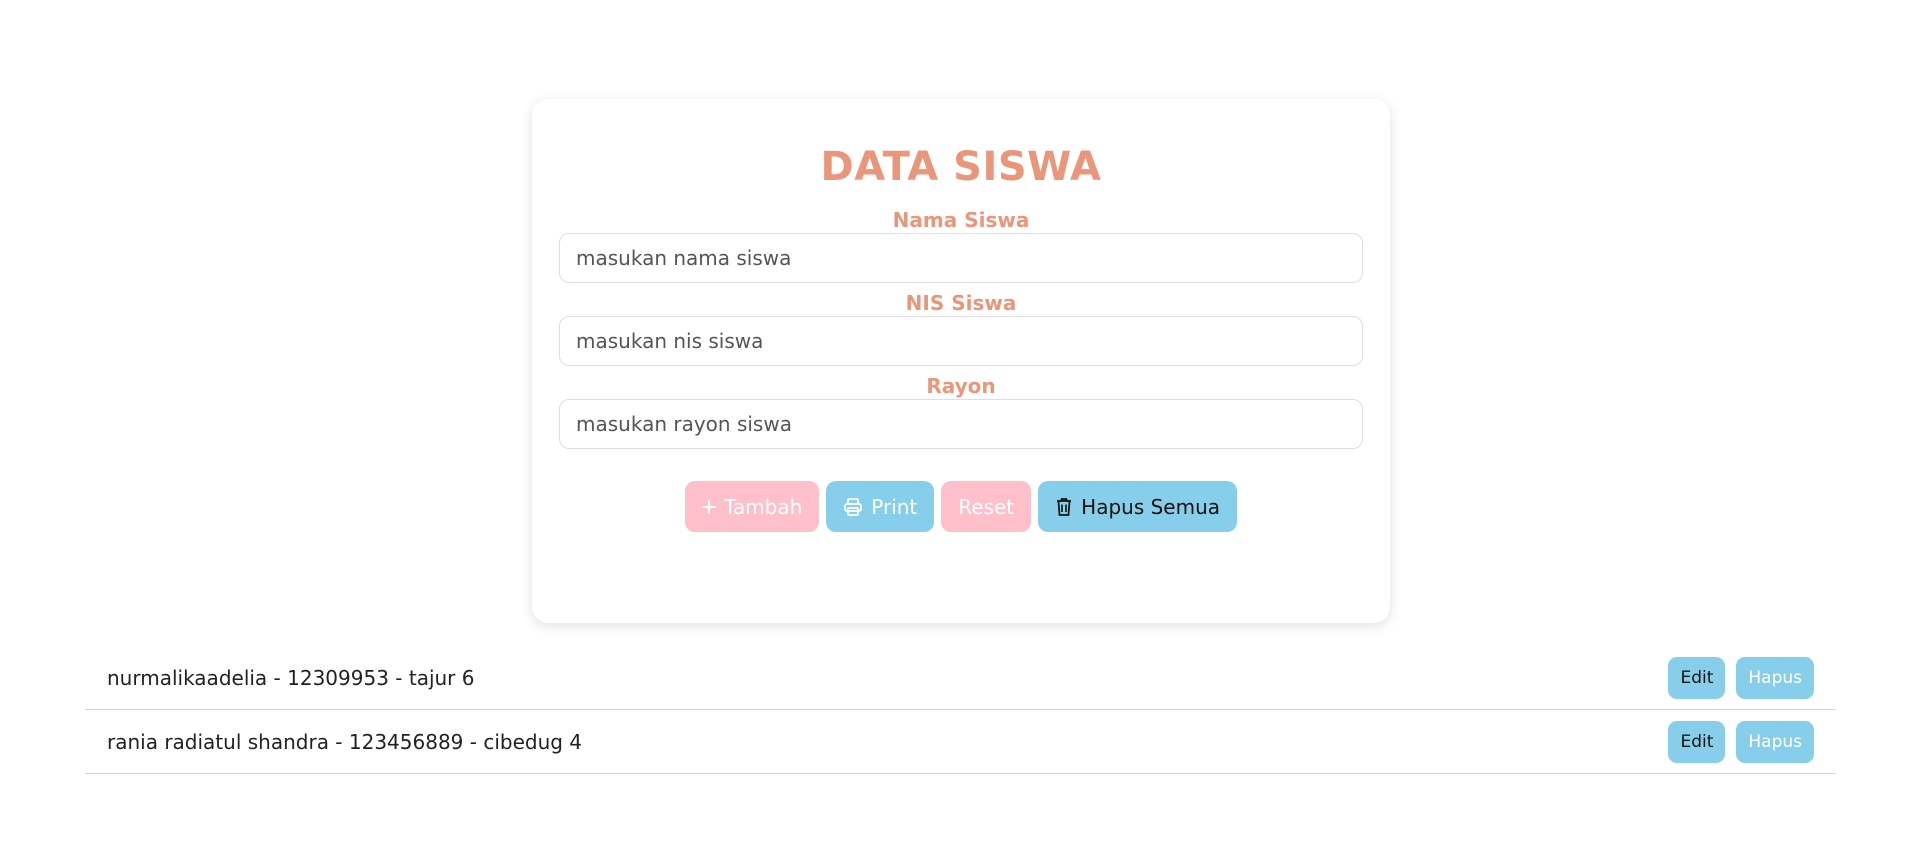  I want to click on rayon-label: Rayon, so click(961, 386).